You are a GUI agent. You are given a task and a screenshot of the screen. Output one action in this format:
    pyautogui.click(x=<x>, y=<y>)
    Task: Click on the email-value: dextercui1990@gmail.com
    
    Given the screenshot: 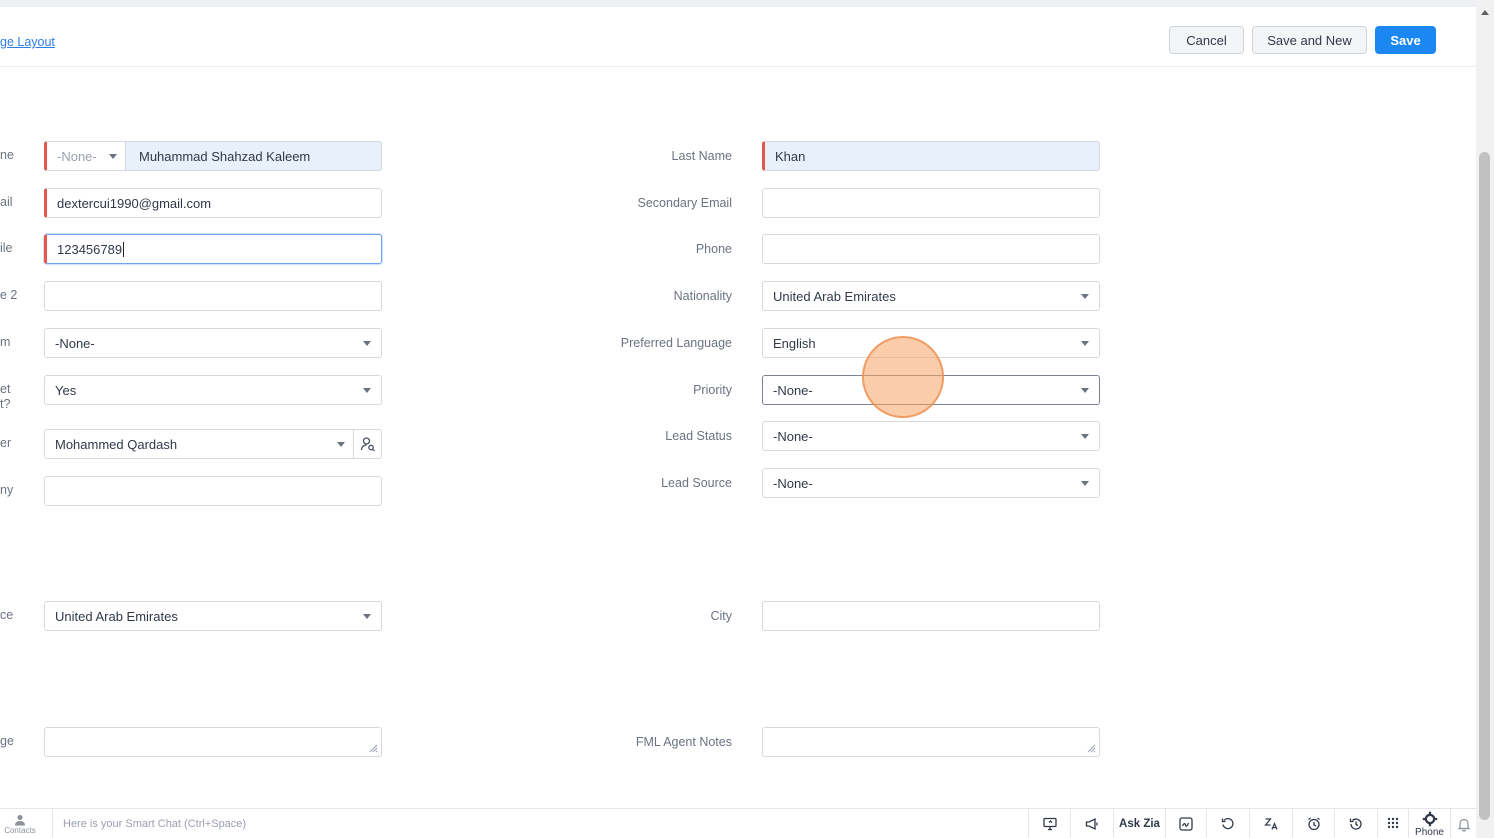 What is the action you would take?
    pyautogui.click(x=134, y=203)
    